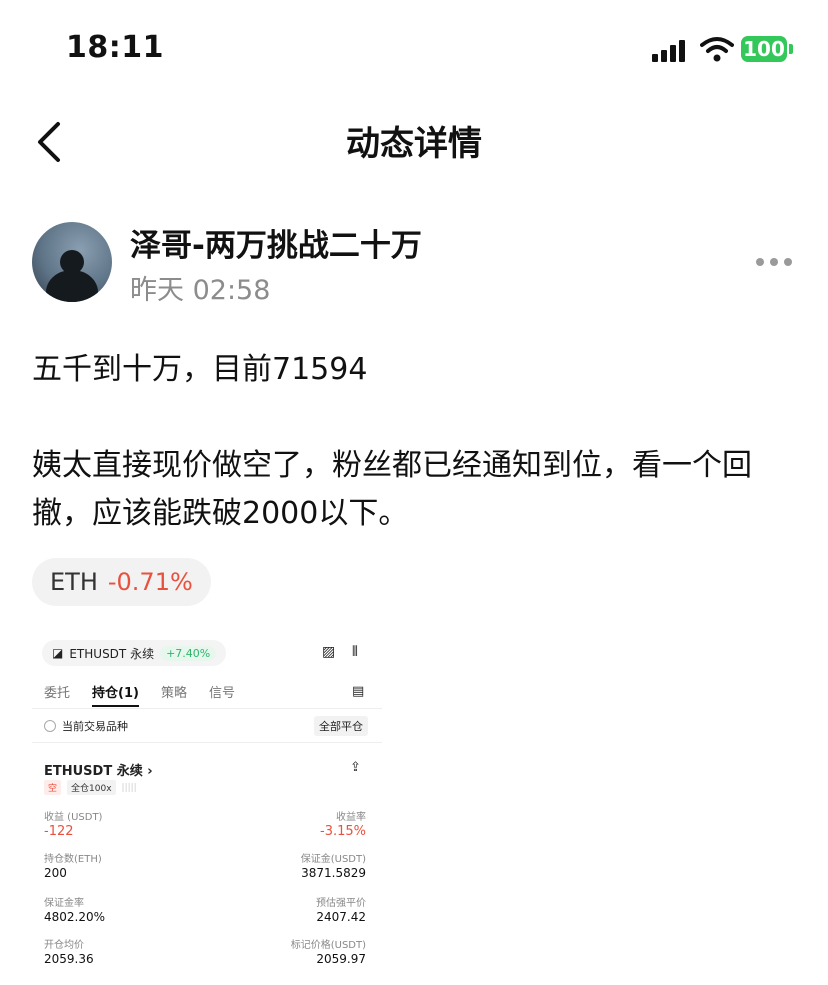 This screenshot has width=828, height=985. Describe the element at coordinates (59, 831) in the screenshot. I see `pnl-value: -122` at that location.